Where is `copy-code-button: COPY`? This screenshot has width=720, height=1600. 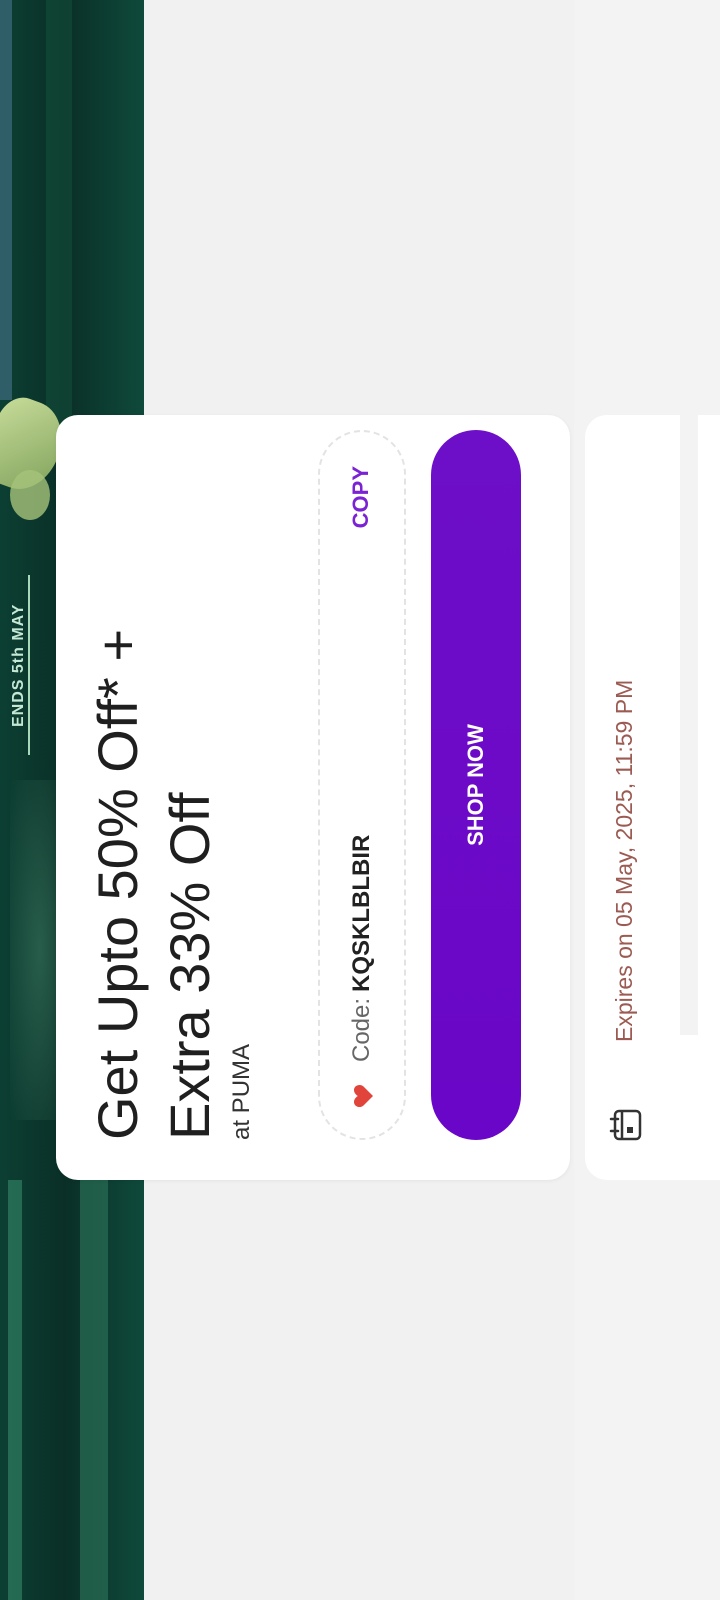
copy-code-button: COPY is located at coordinates (361, 497).